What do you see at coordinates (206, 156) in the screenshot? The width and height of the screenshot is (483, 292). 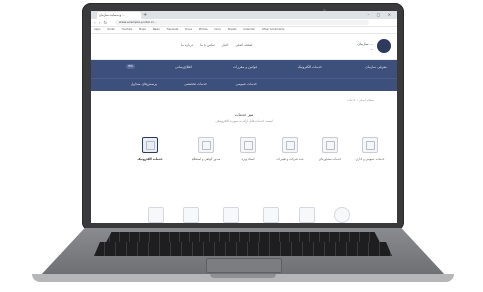 I see `service-card: صدور گواهی و استعلام` at bounding box center [206, 156].